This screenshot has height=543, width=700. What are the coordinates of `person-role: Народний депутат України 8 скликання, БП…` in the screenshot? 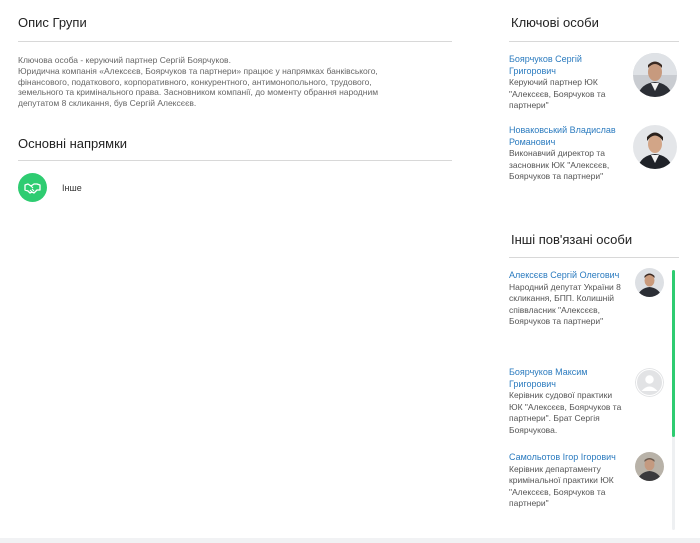 It's located at (565, 304).